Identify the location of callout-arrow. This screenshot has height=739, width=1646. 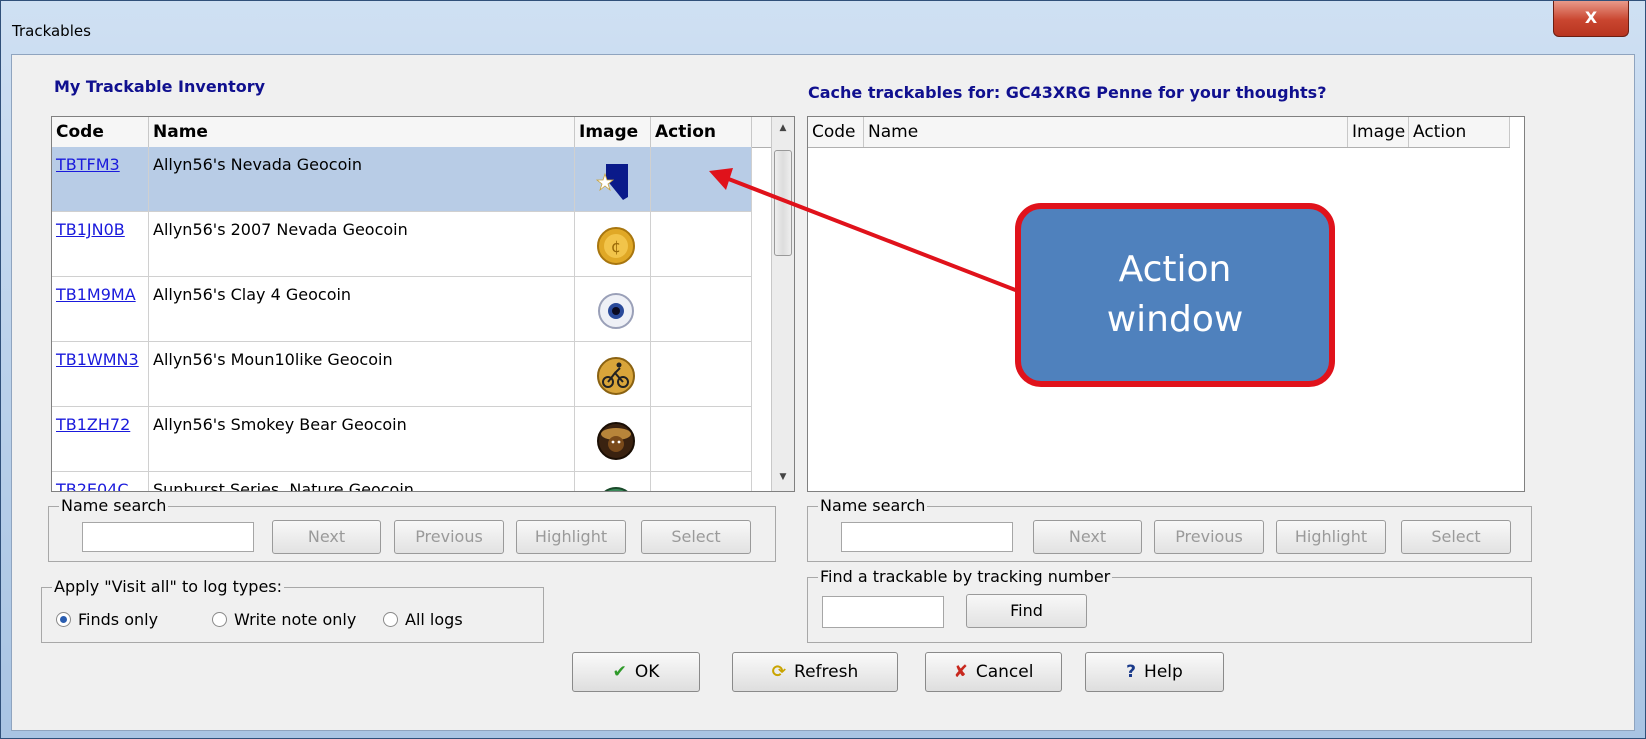
(864, 230).